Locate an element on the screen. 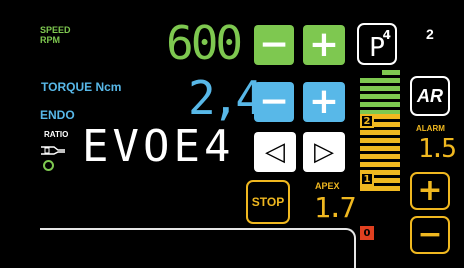  stop-button: STOP is located at coordinates (268, 202).